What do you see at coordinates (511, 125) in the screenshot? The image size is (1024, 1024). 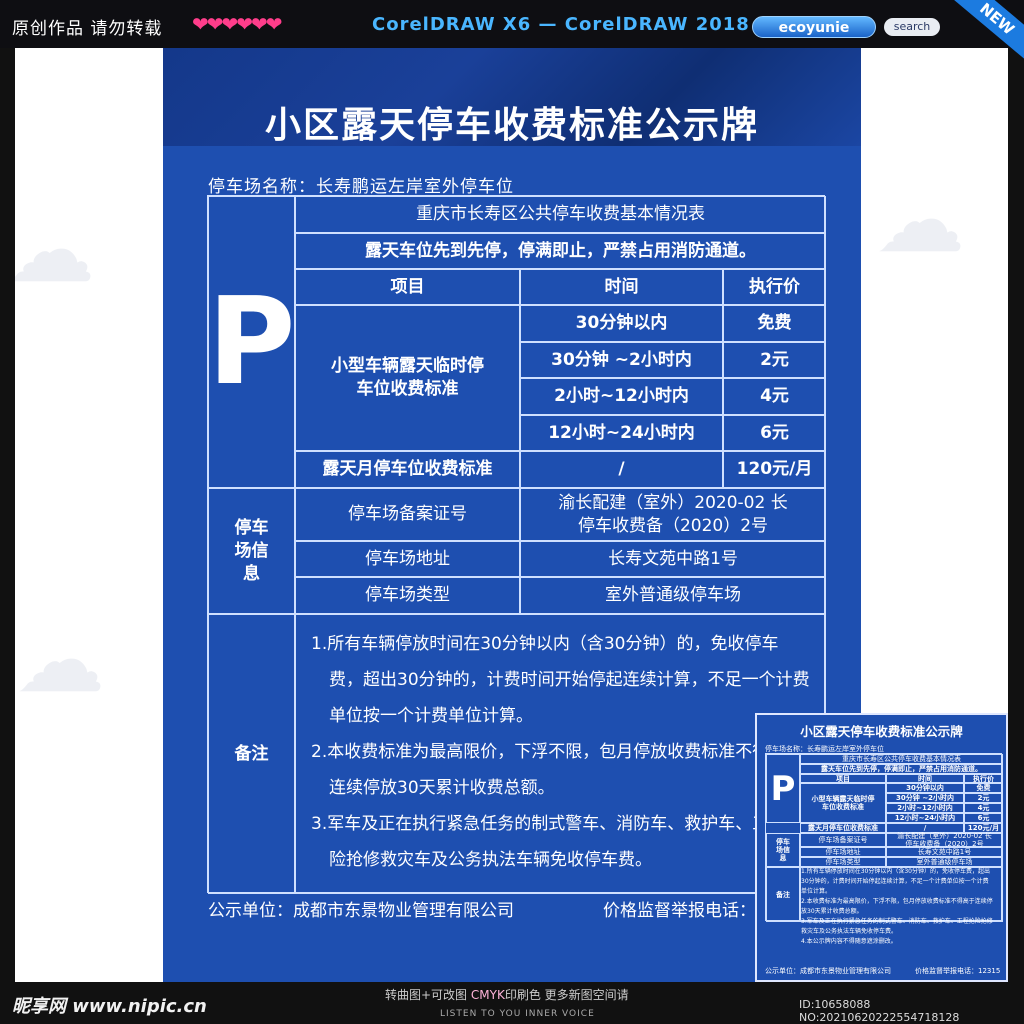 I see `sign-title: 小区露天停车收费标准公示牌` at bounding box center [511, 125].